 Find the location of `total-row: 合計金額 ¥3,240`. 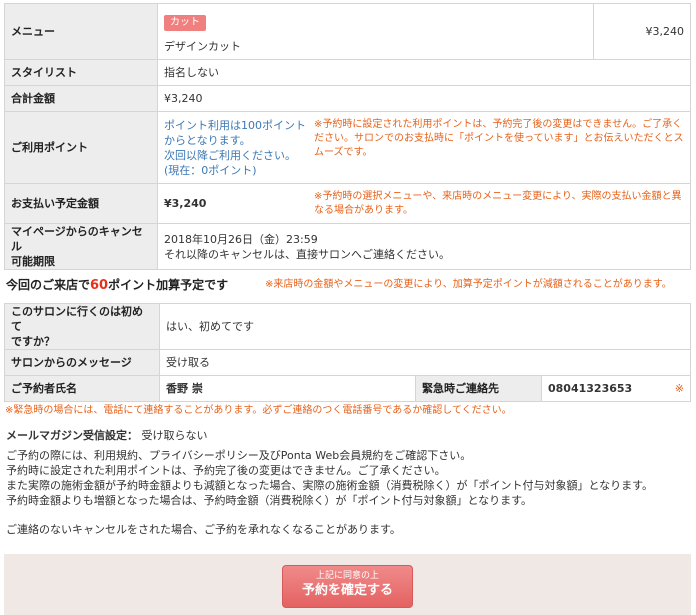

total-row: 合計金額 ¥3,240 is located at coordinates (347, 98).